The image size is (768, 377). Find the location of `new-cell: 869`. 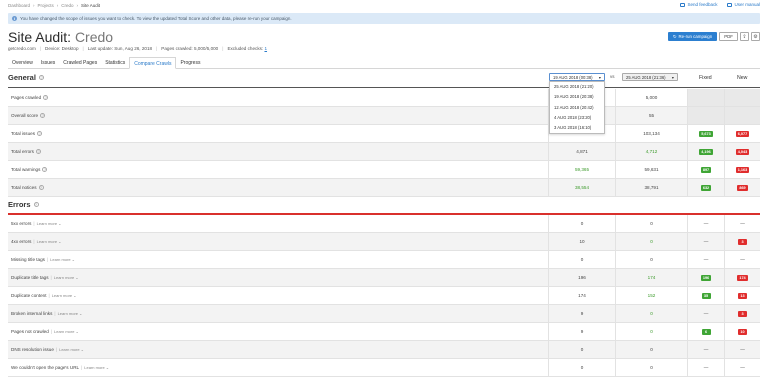

new-cell: 869 is located at coordinates (742, 187).